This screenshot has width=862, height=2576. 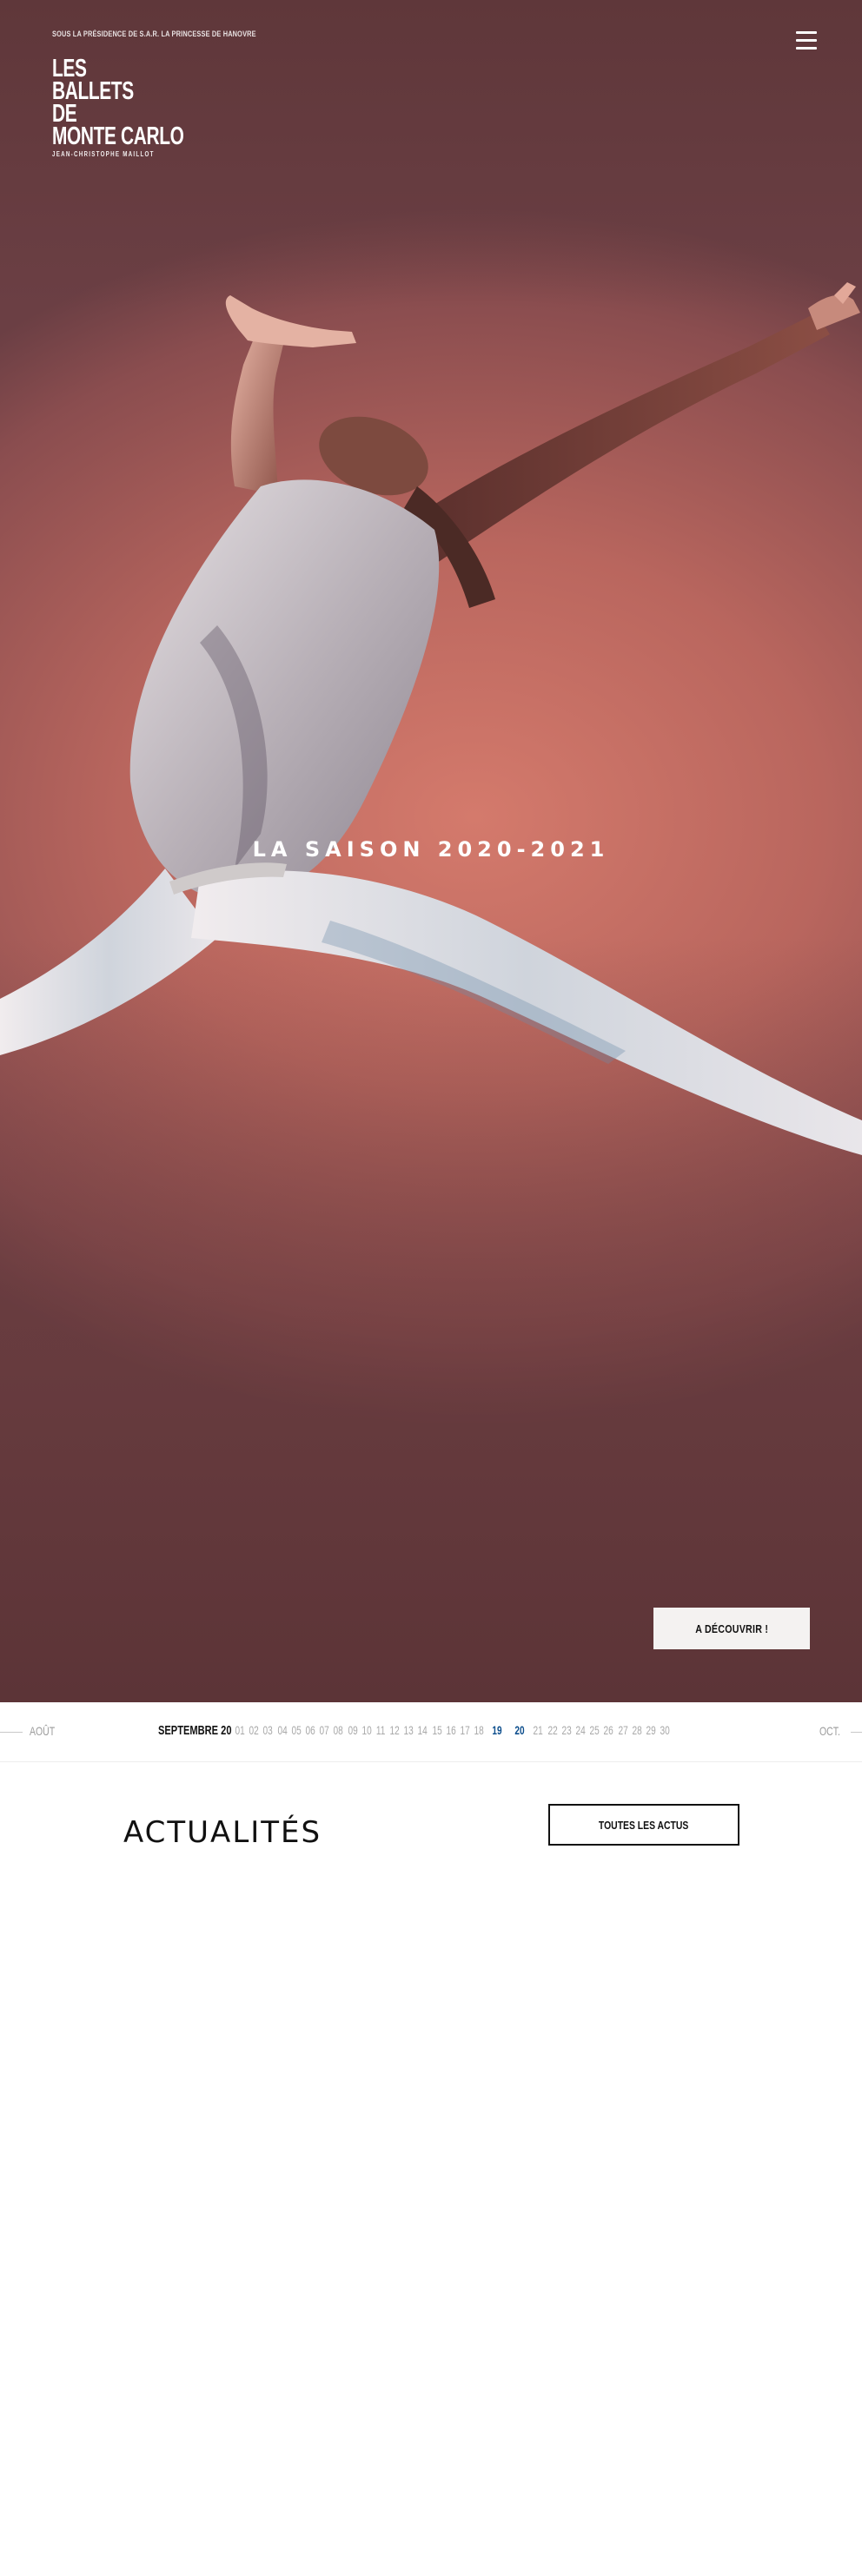 I want to click on calendar-day: 05, so click(x=296, y=1731).